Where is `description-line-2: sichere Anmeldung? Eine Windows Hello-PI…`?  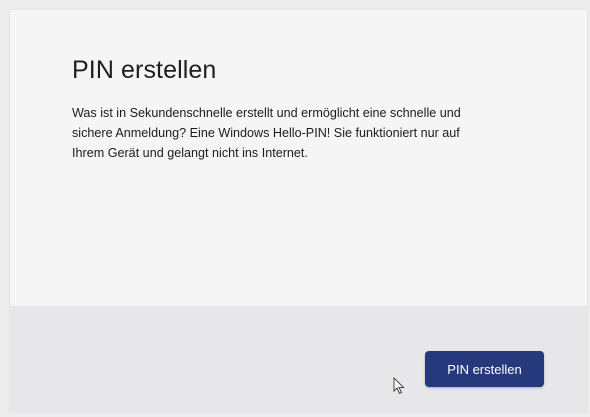
description-line-2: sichere Anmeldung? Eine Windows Hello-PI… is located at coordinates (266, 133).